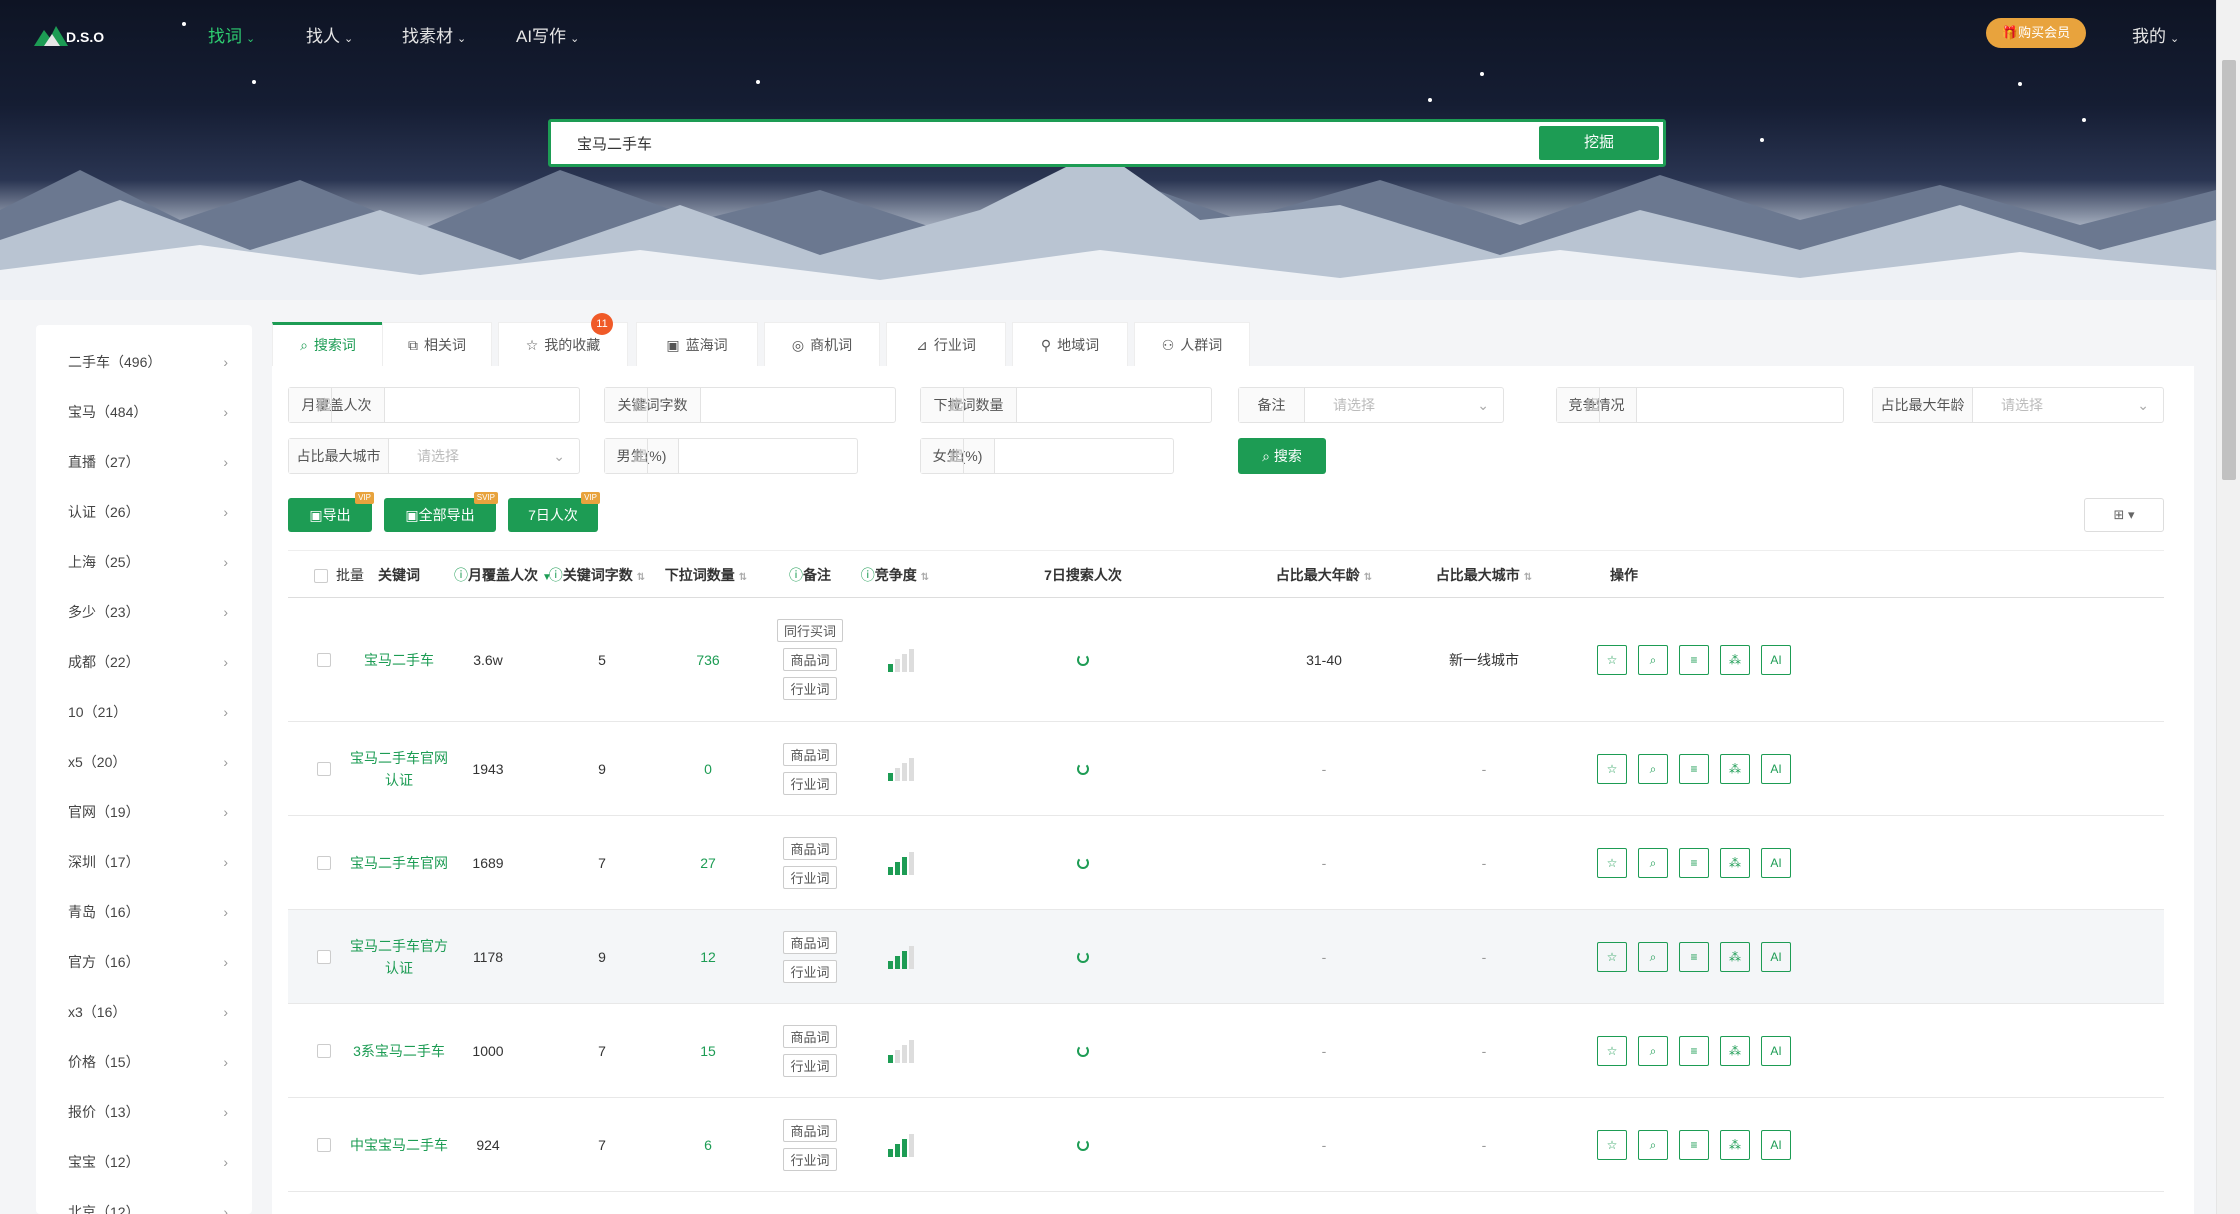  Describe the element at coordinates (1070, 344) in the screenshot. I see `tab-map: ⚲ 地域词` at that location.